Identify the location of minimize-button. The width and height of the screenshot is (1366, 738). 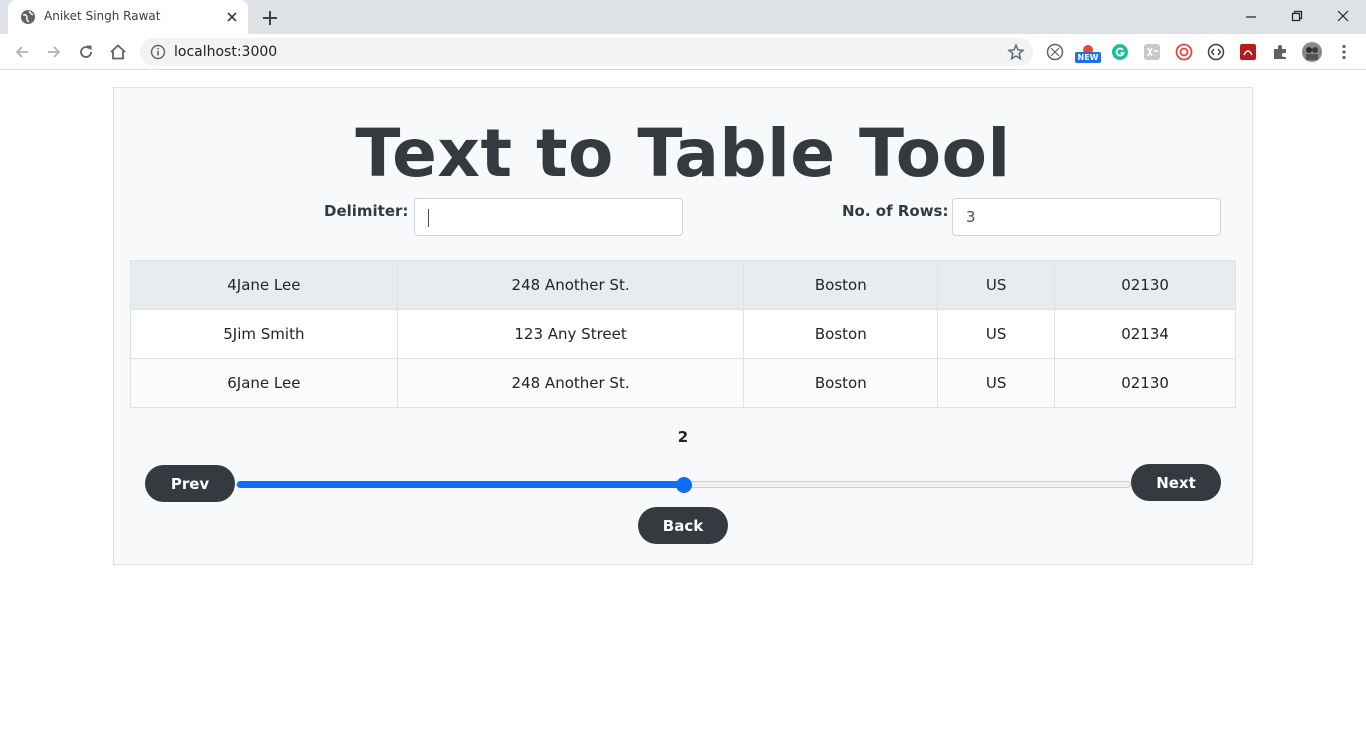
(1251, 16).